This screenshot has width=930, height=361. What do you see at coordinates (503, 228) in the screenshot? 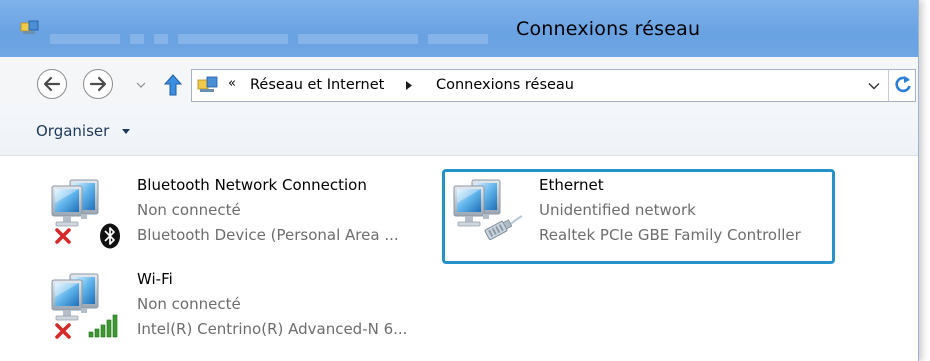
I see `ethernet-cable-icon` at bounding box center [503, 228].